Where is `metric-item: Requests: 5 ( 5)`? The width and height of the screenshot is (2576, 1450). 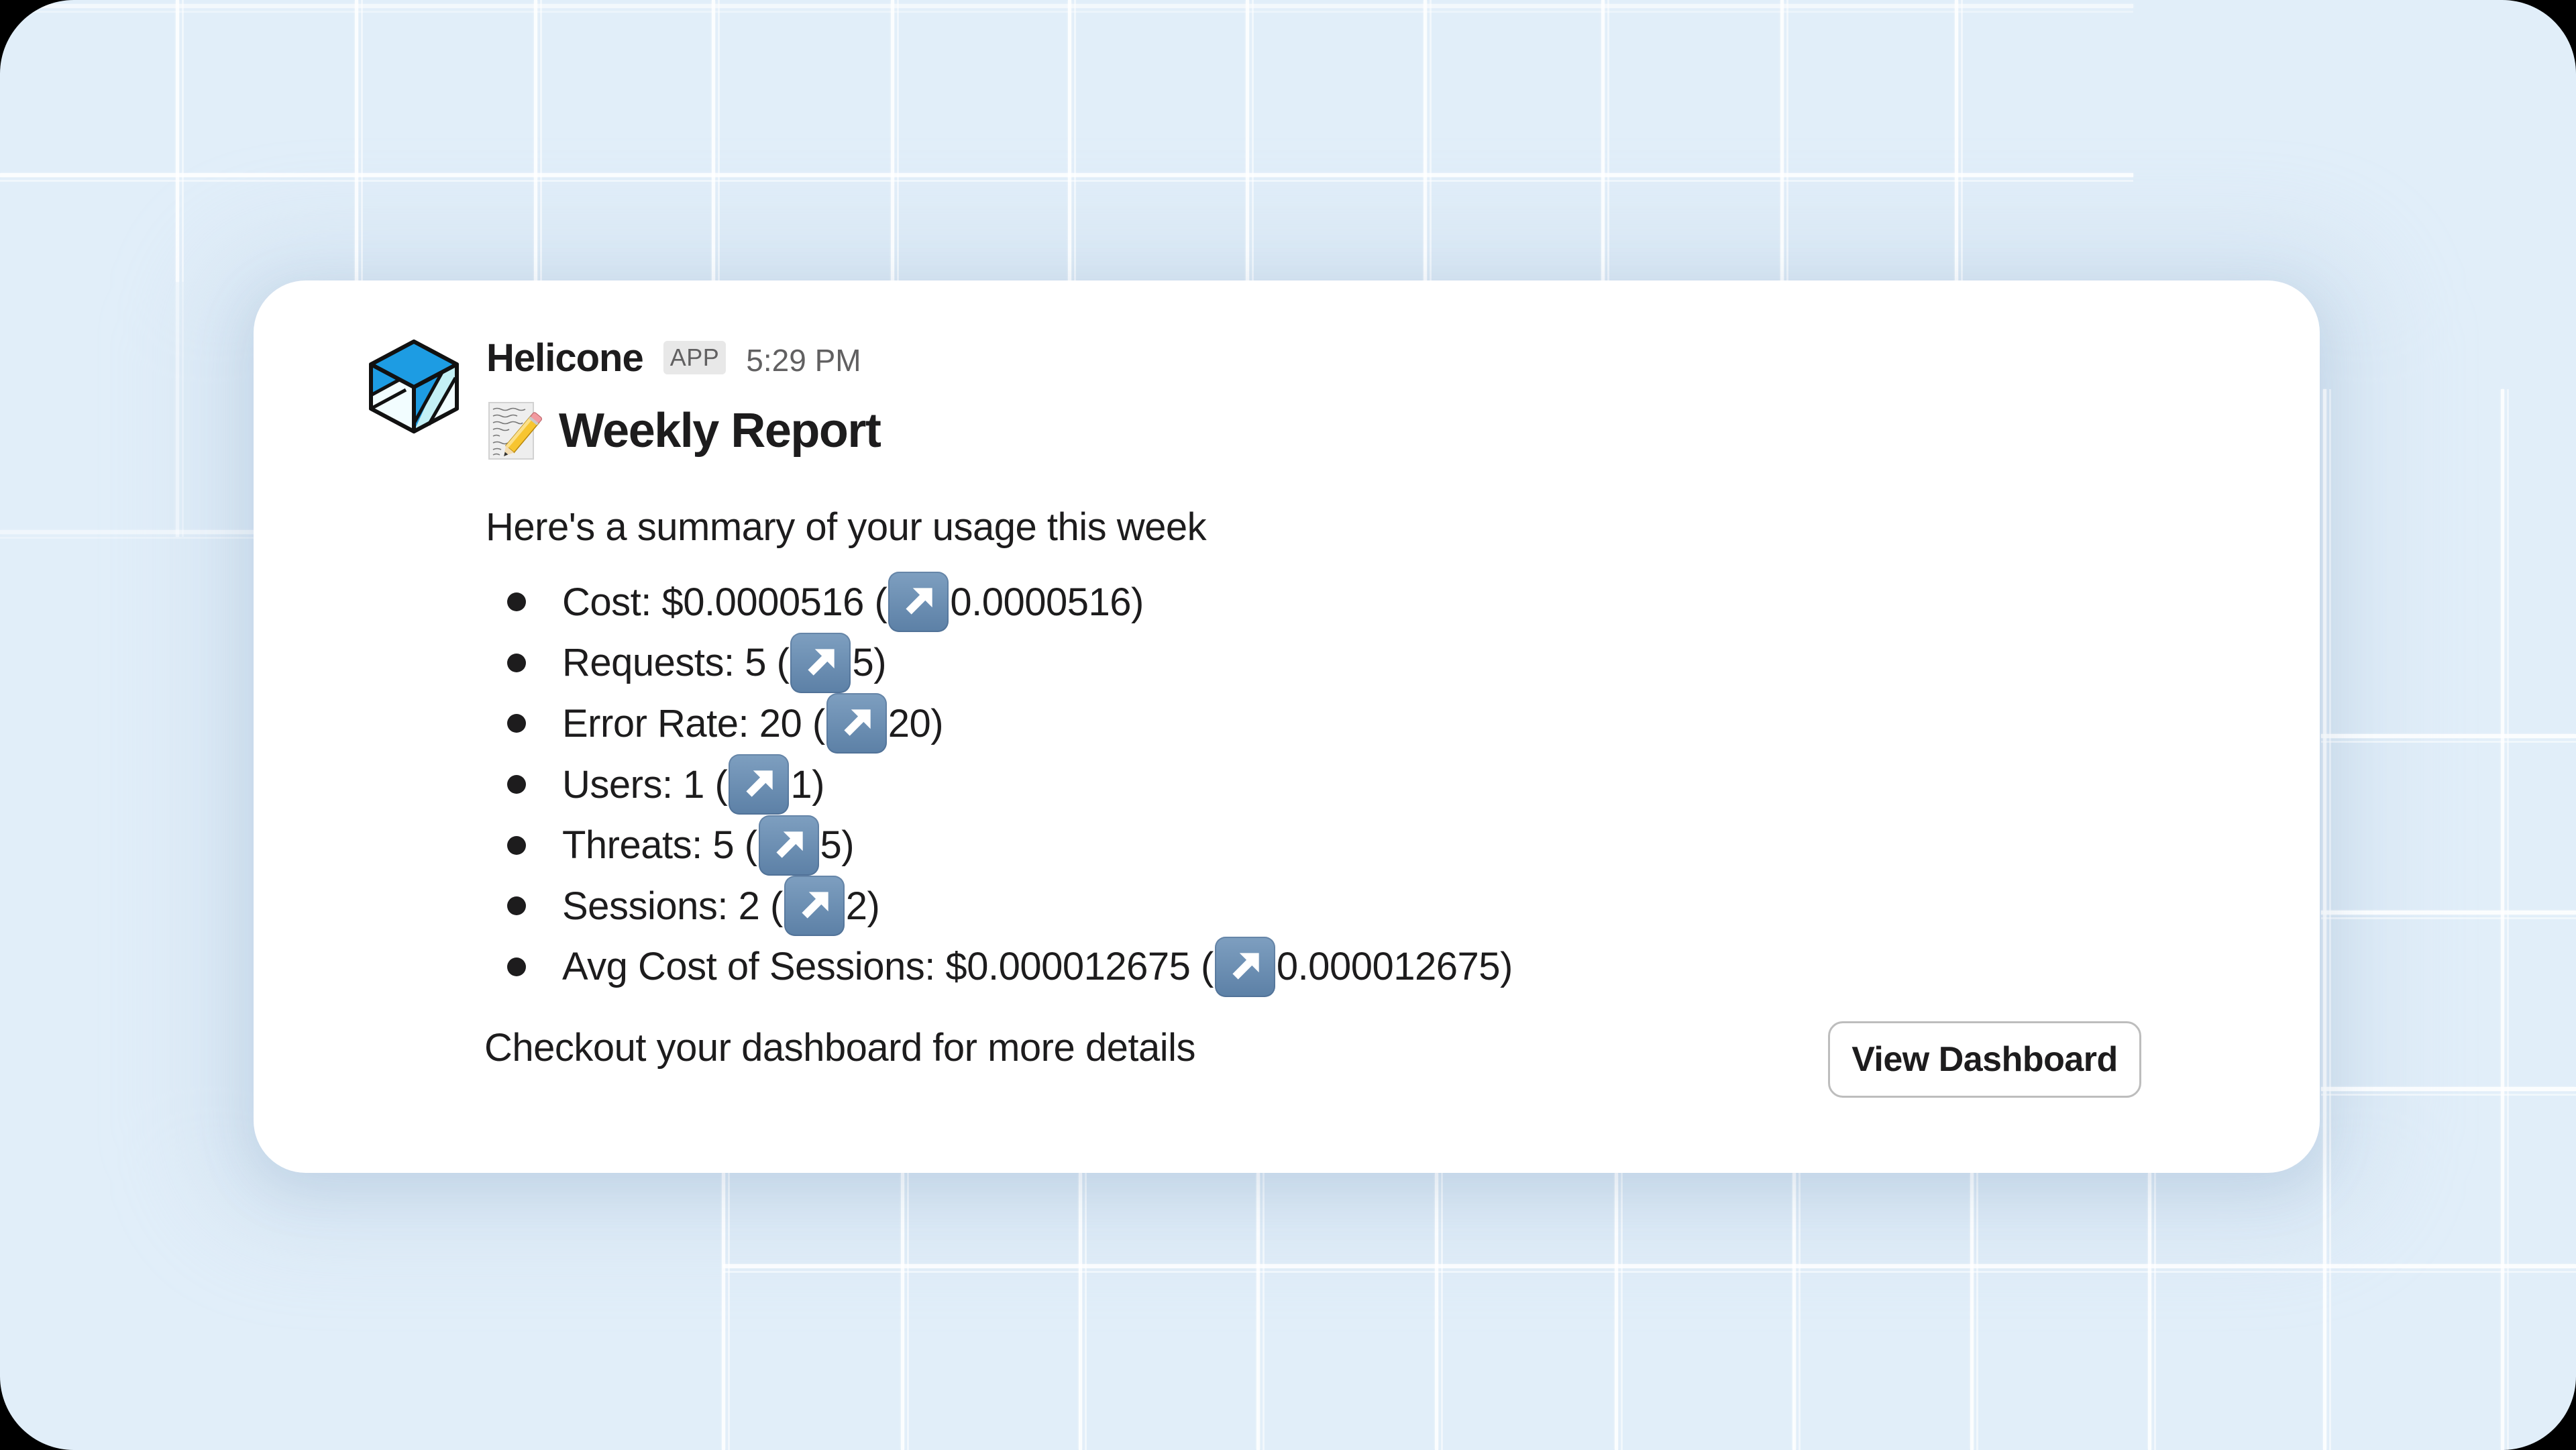 metric-item: Requests: 5 ( 5) is located at coordinates (1004, 663).